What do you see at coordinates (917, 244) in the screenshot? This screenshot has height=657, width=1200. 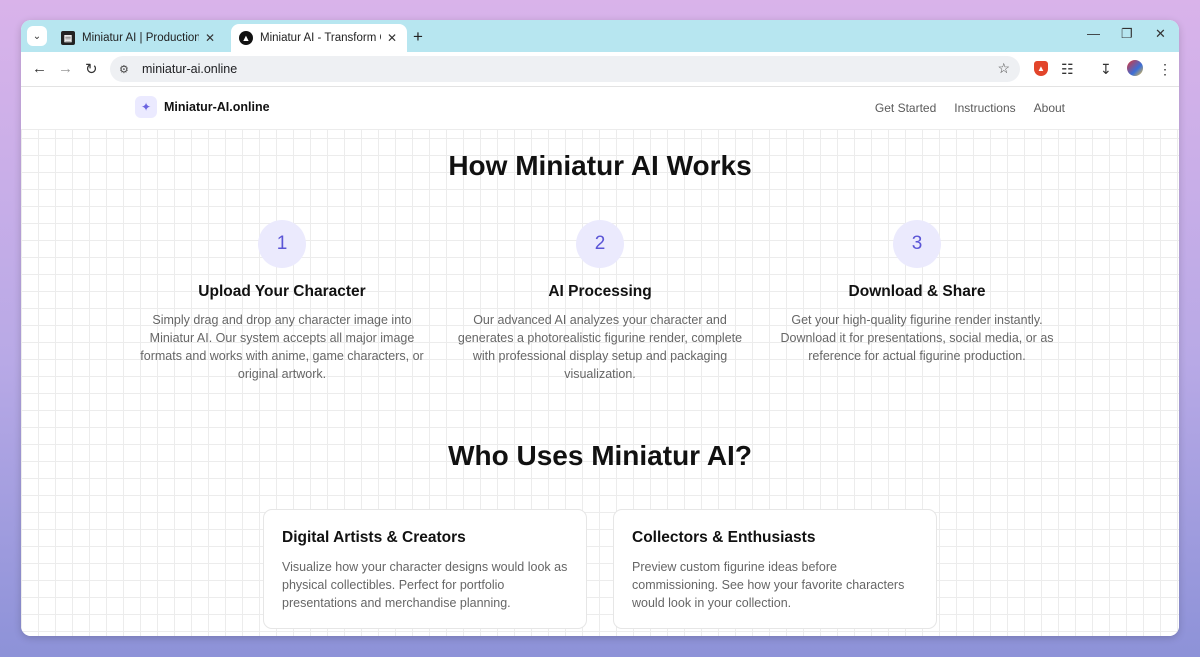 I see `step-number: 3` at bounding box center [917, 244].